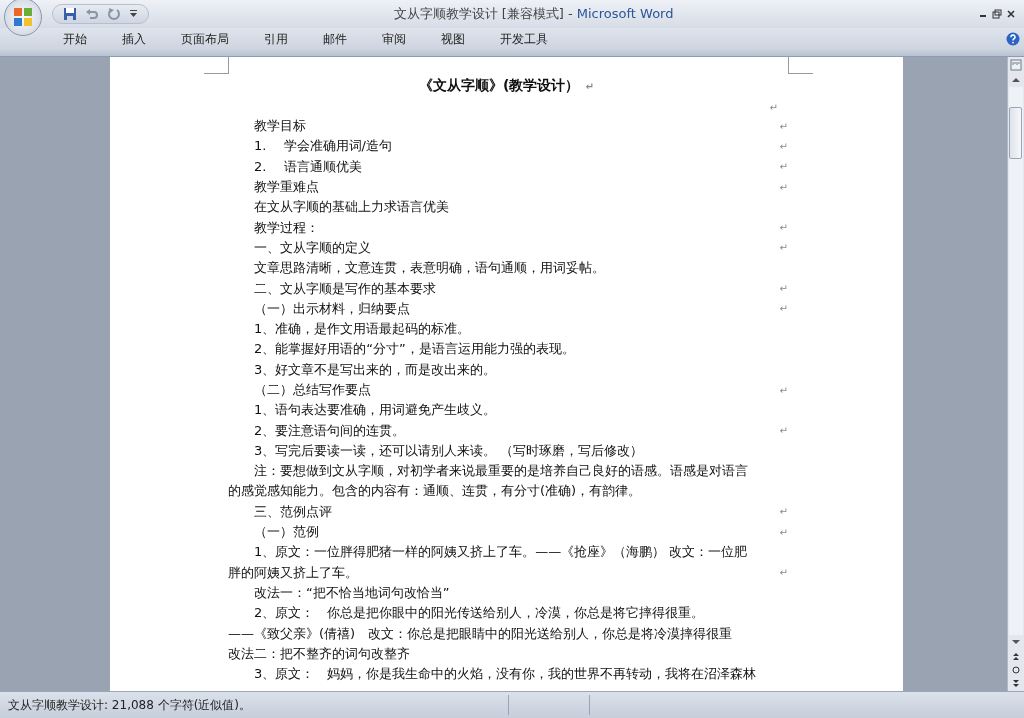 The height and width of the screenshot is (718, 1024). What do you see at coordinates (375, 369) in the screenshot?
I see `document-paragraph: 3、好文章不是写出来的，而是改出来的。` at bounding box center [375, 369].